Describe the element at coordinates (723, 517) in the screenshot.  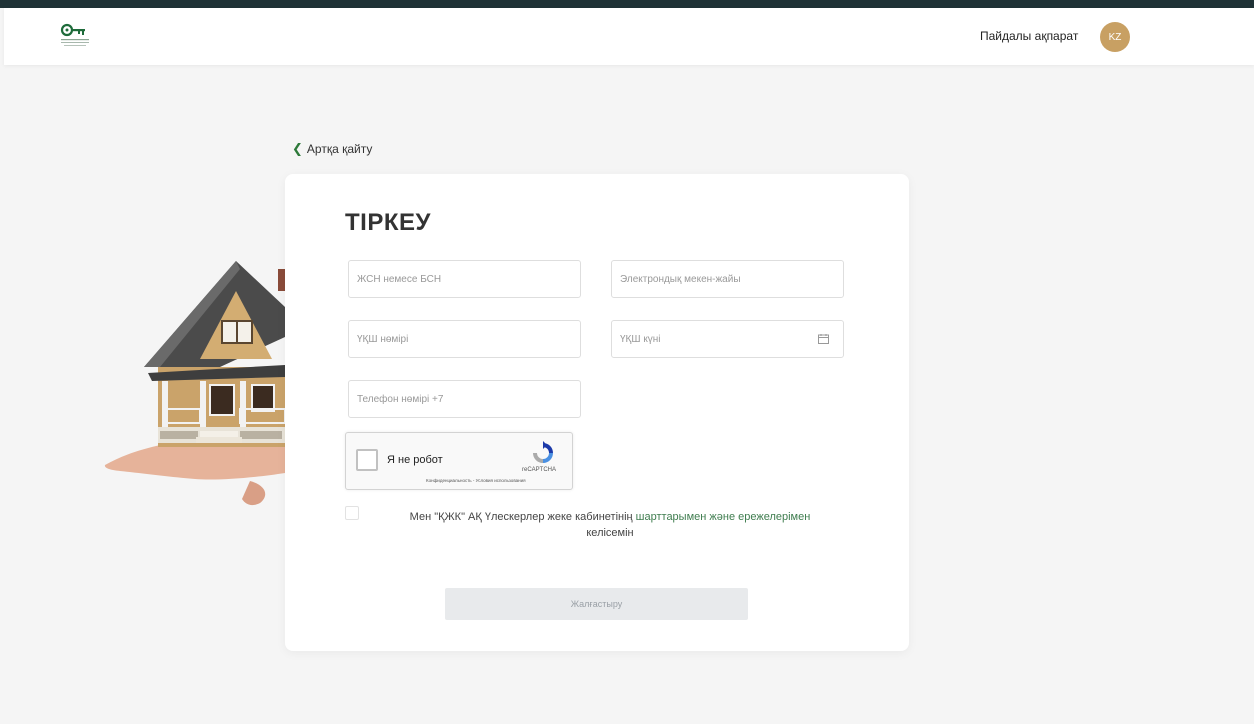
I see `terms-link: шарттарымен және ережелерімен` at that location.